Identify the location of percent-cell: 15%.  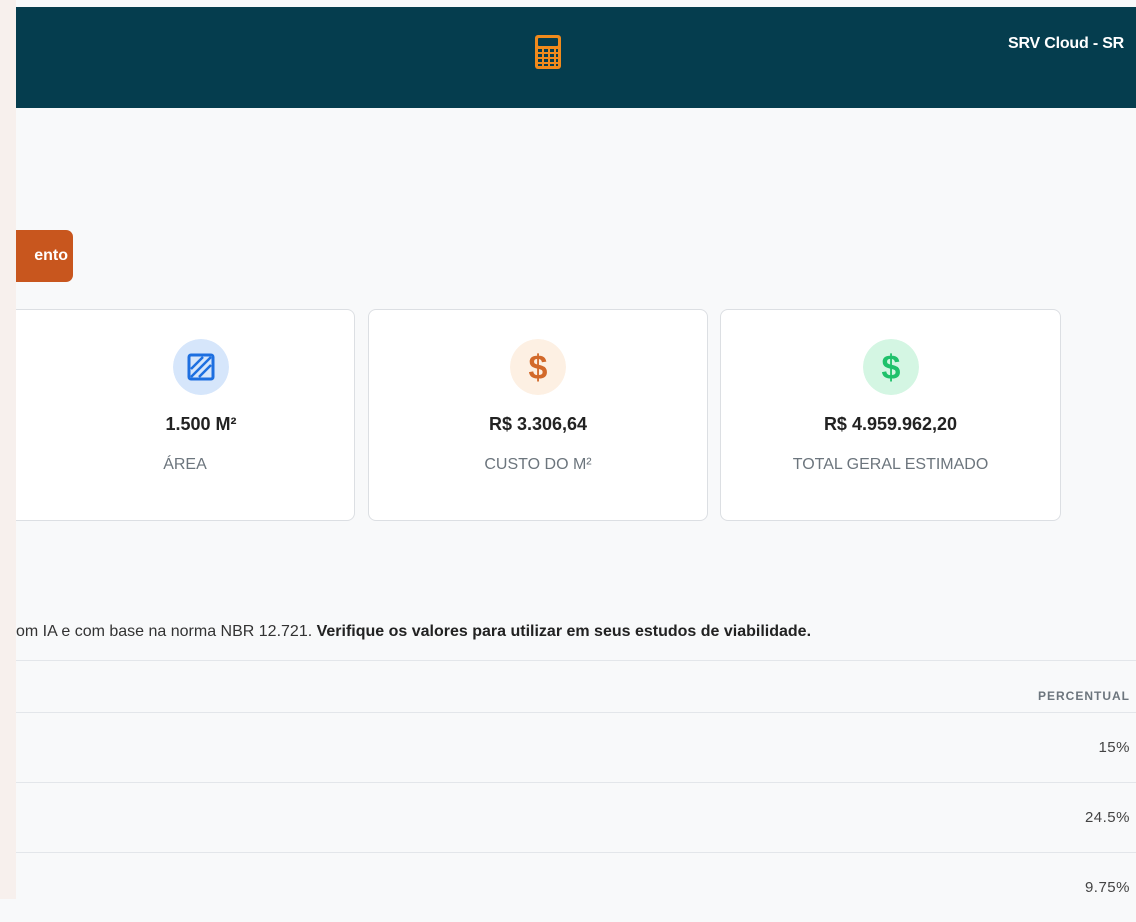
(1114, 747).